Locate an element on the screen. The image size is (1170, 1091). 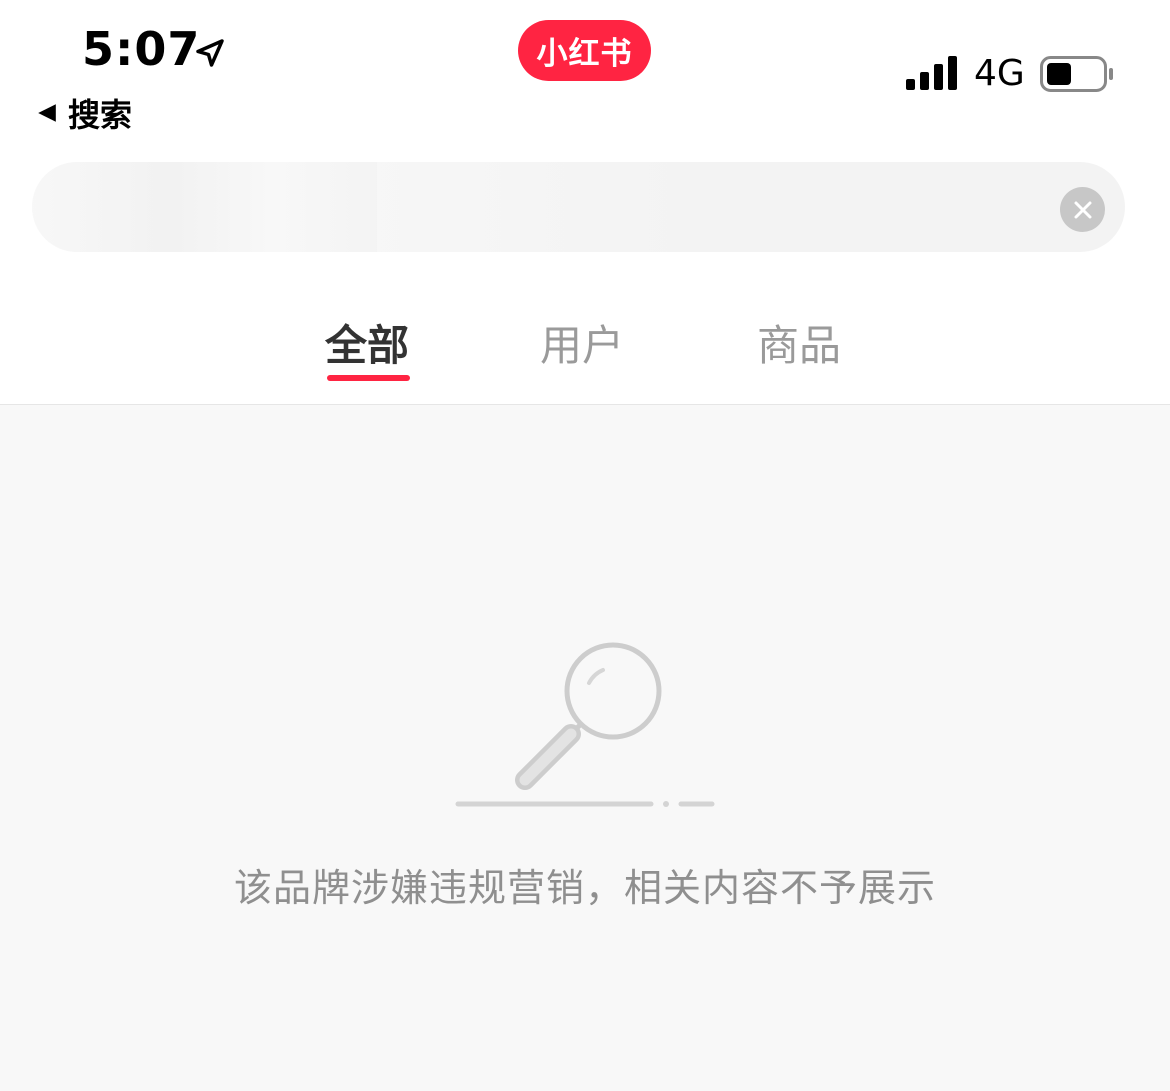
network-type: 4G is located at coordinates (999, 73).